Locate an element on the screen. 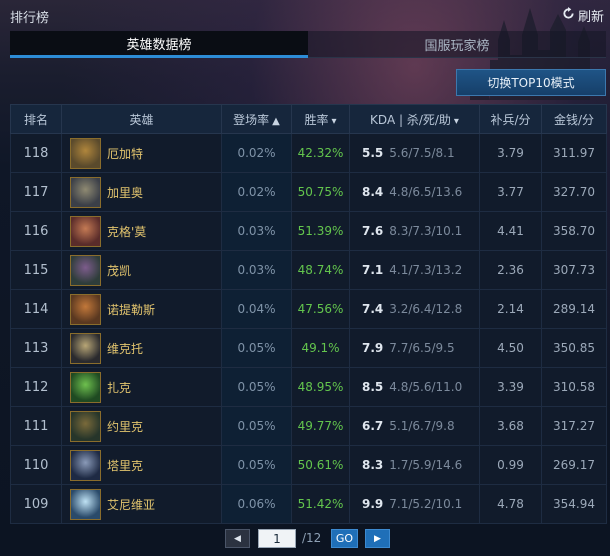 This screenshot has width=610, height=556. kda-breakdown: 3.2/6.4/12.8 is located at coordinates (426, 309).